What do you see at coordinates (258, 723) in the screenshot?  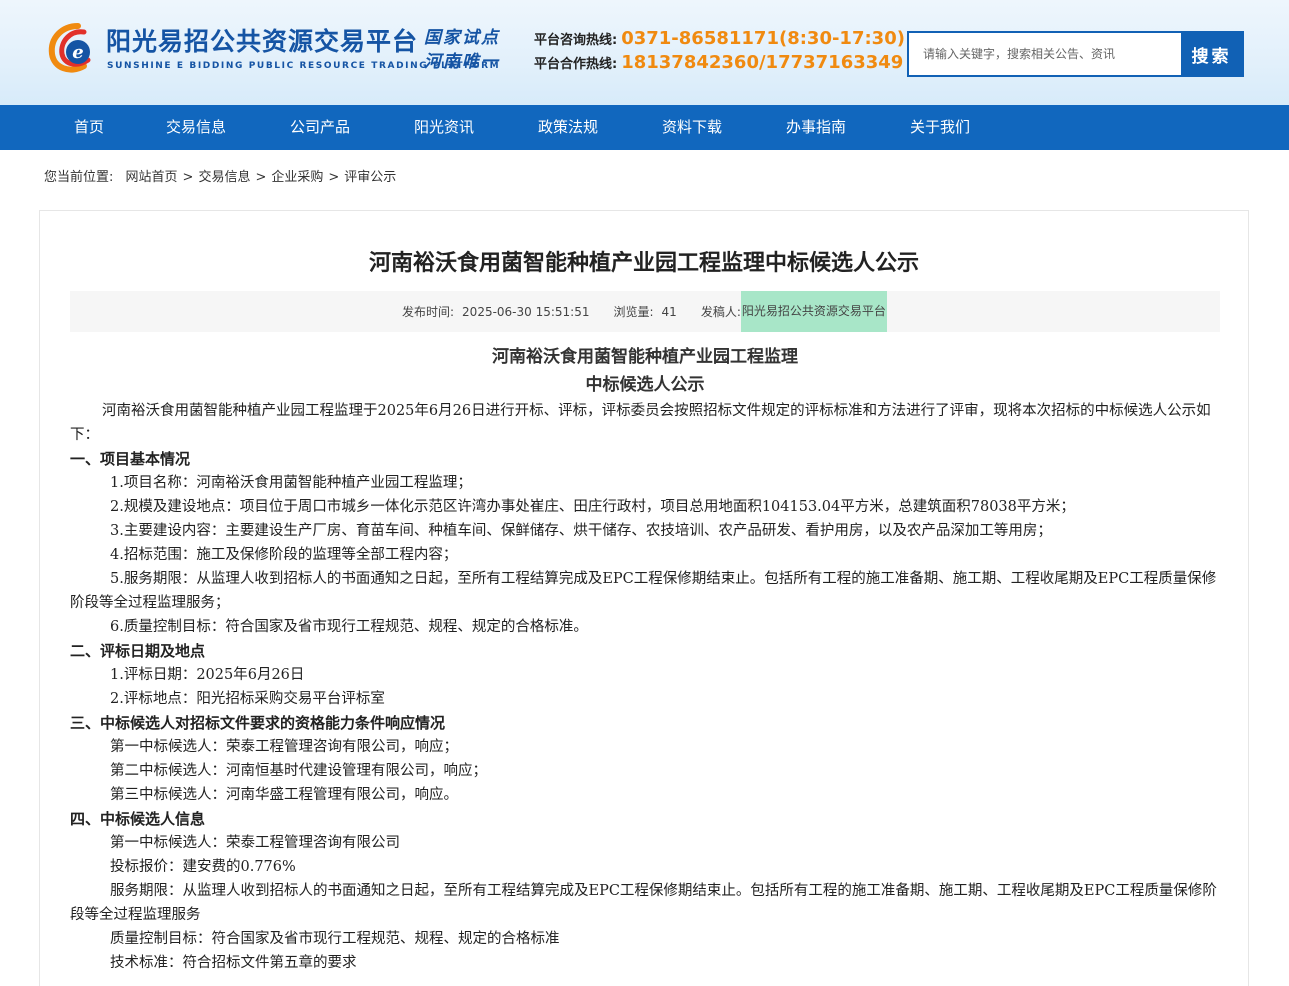 I see `section-heading-3: 三、中标候选人对招标文件要求的资格能力条件响应情况` at bounding box center [258, 723].